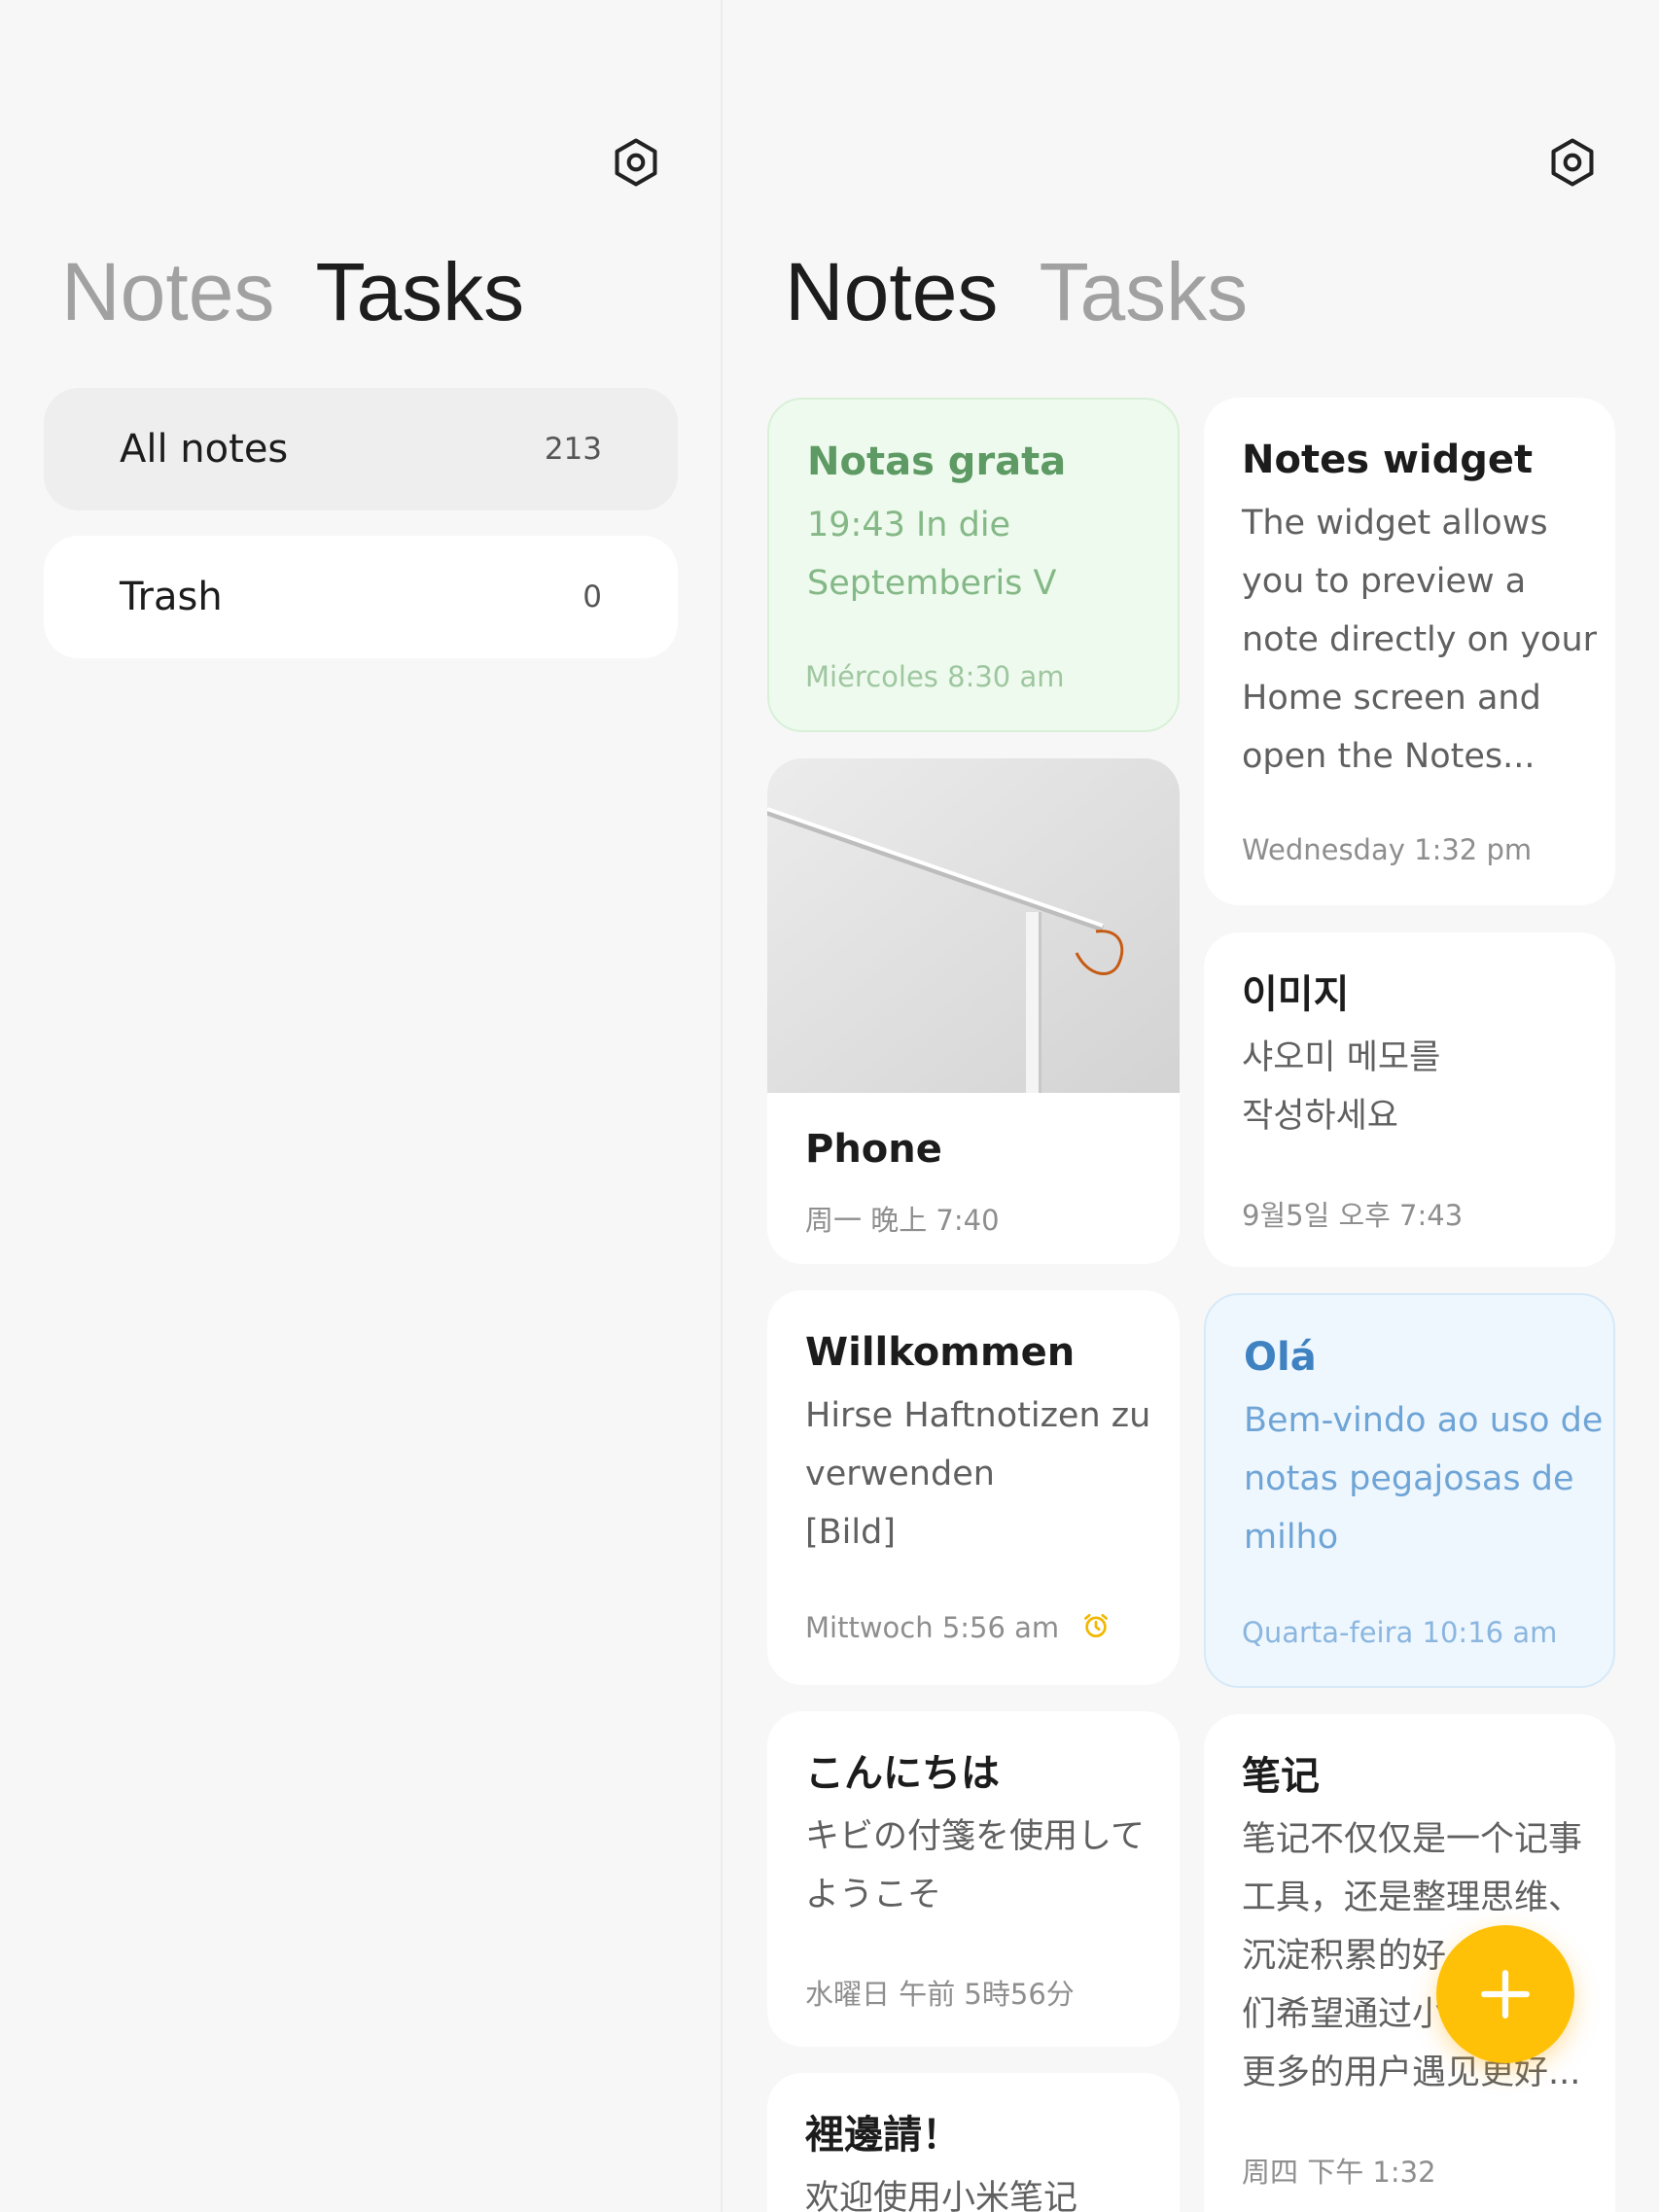  I want to click on note-date: 周一 晚上 7:40, so click(902, 1220).